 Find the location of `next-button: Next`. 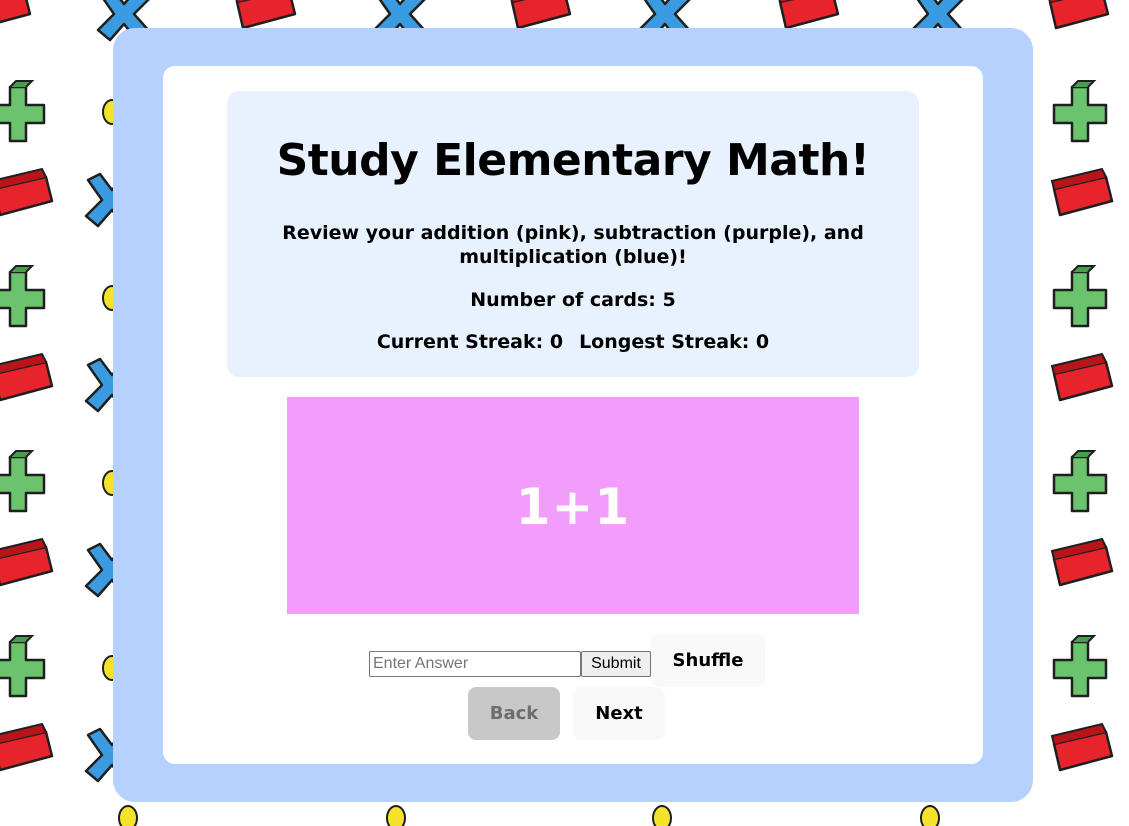

next-button: Next is located at coordinates (619, 713).